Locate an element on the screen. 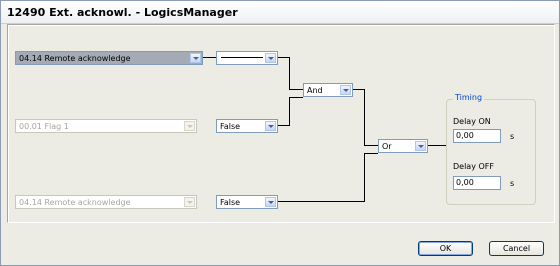  delay-off-unit: s is located at coordinates (512, 183).